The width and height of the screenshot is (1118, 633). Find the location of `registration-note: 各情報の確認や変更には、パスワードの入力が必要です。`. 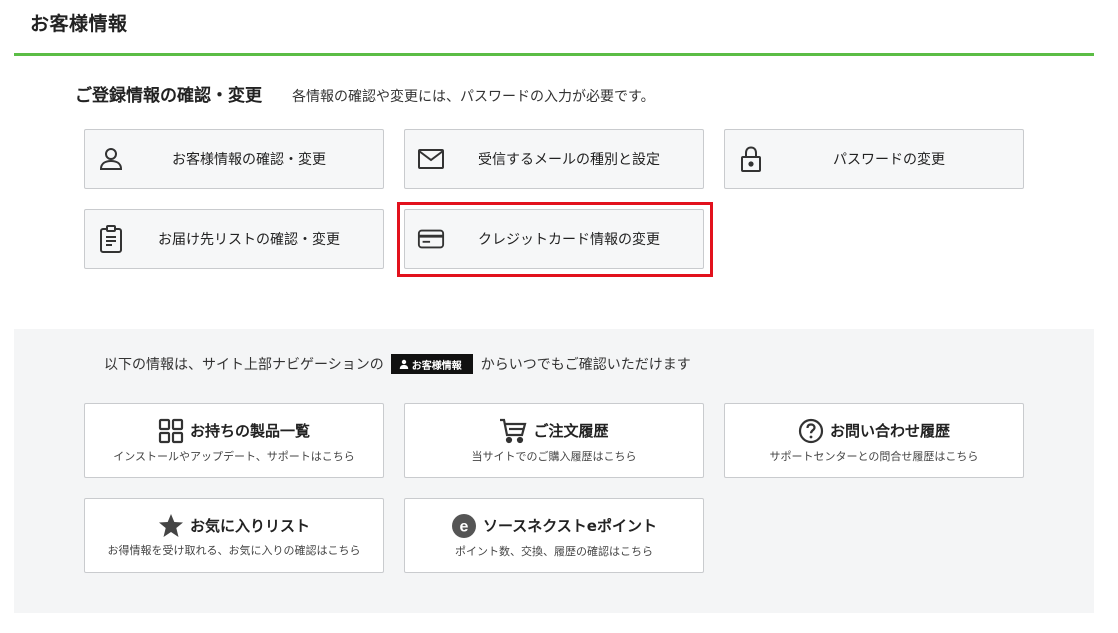

registration-note: 各情報の確認や変更には、パスワードの入力が必要です。 is located at coordinates (473, 97).